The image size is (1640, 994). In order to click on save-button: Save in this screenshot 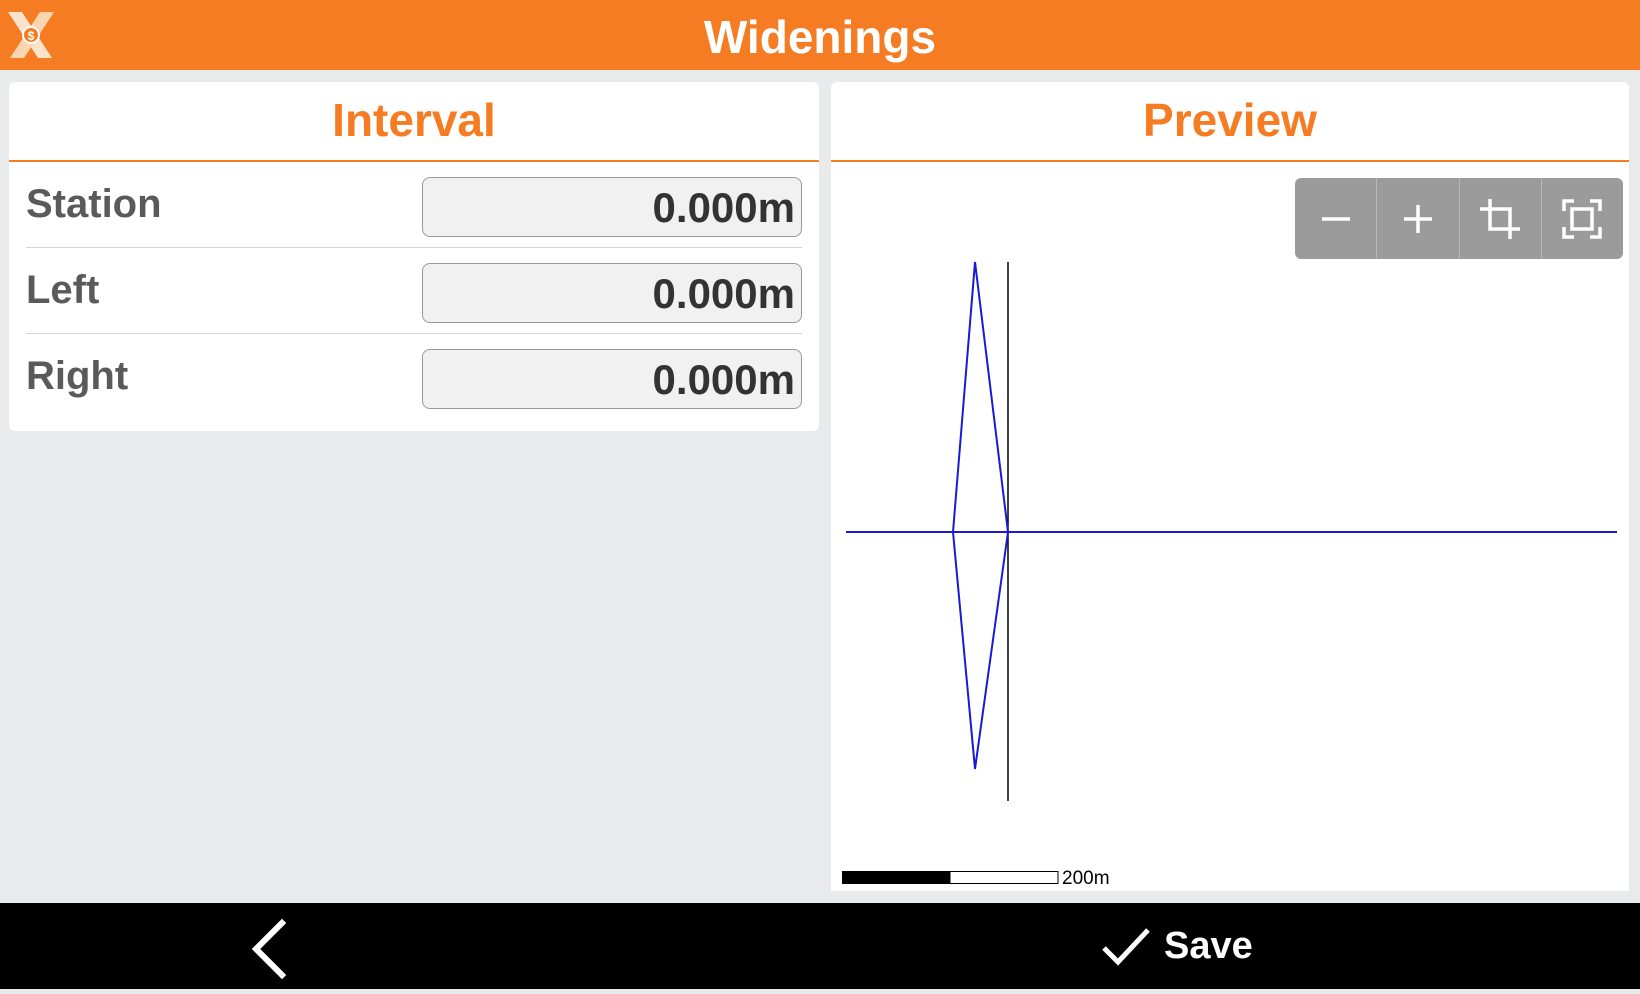, I will do `click(1200, 946)`.